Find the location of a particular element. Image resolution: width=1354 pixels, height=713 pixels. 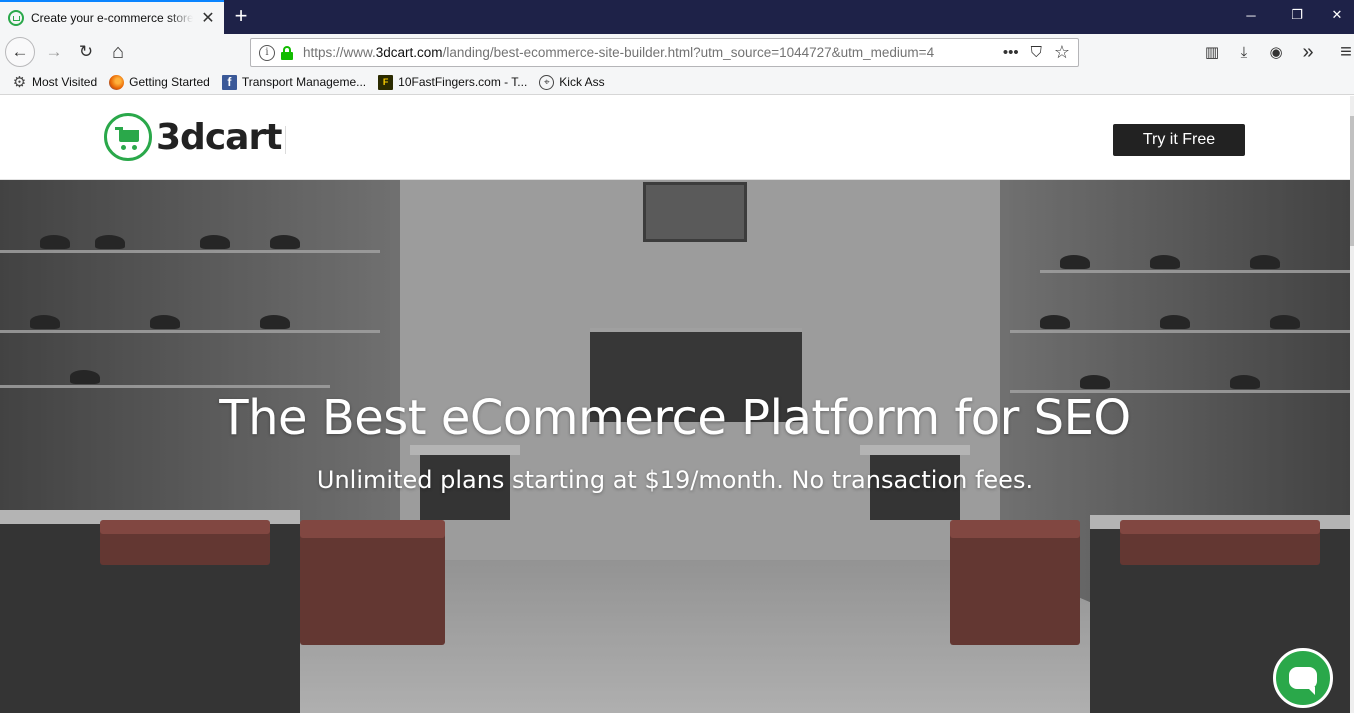

bookmark-most-visited: ⚙ Most Visited is located at coordinates (54, 82).